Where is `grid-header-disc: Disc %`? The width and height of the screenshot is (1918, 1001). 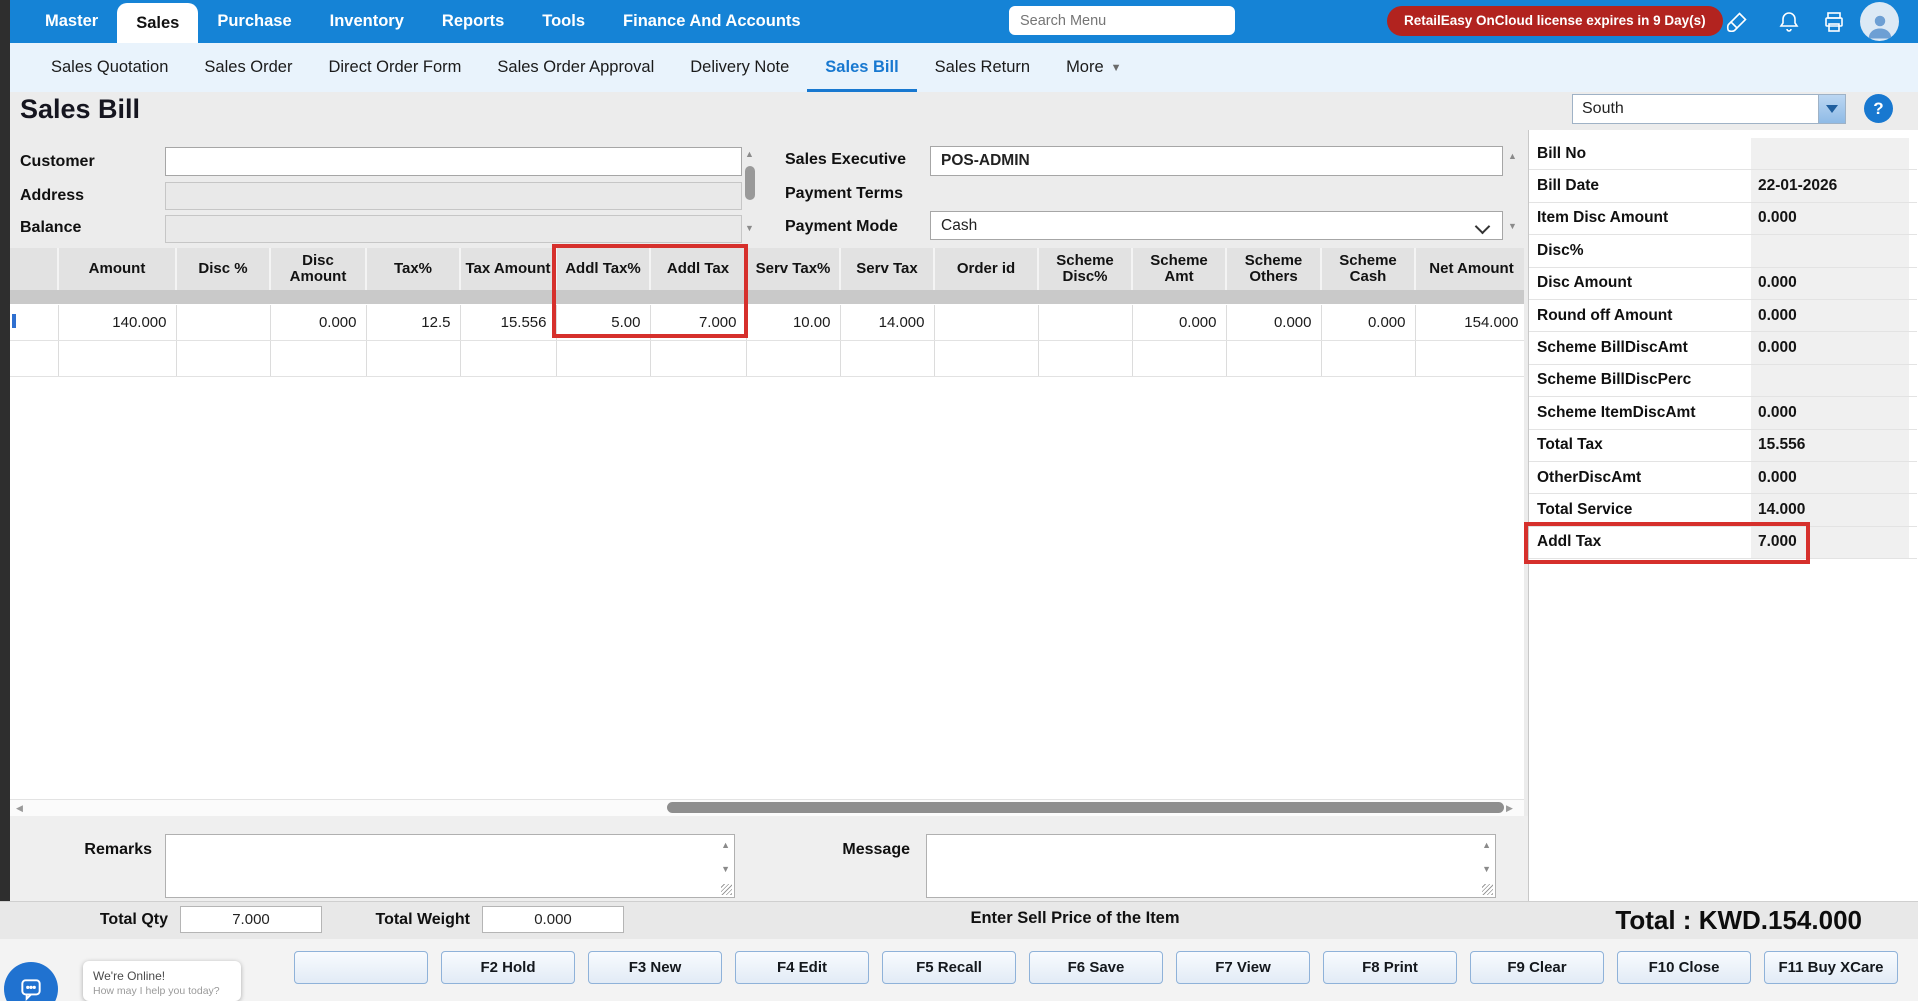 grid-header-disc: Disc % is located at coordinates (223, 269).